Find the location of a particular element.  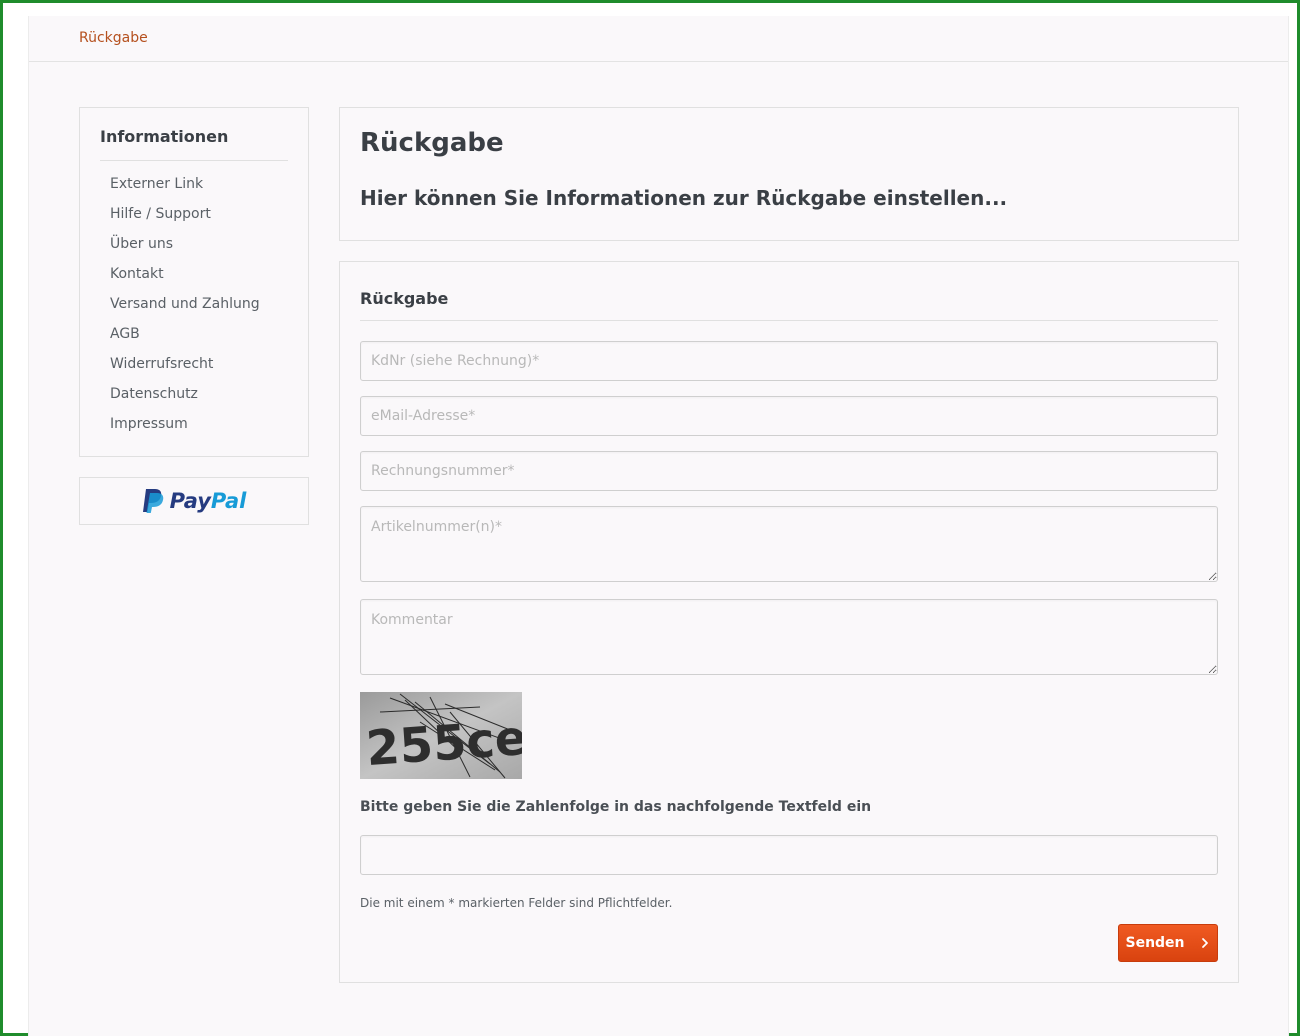

breadcrumb: Rückgabe is located at coordinates (658, 39).